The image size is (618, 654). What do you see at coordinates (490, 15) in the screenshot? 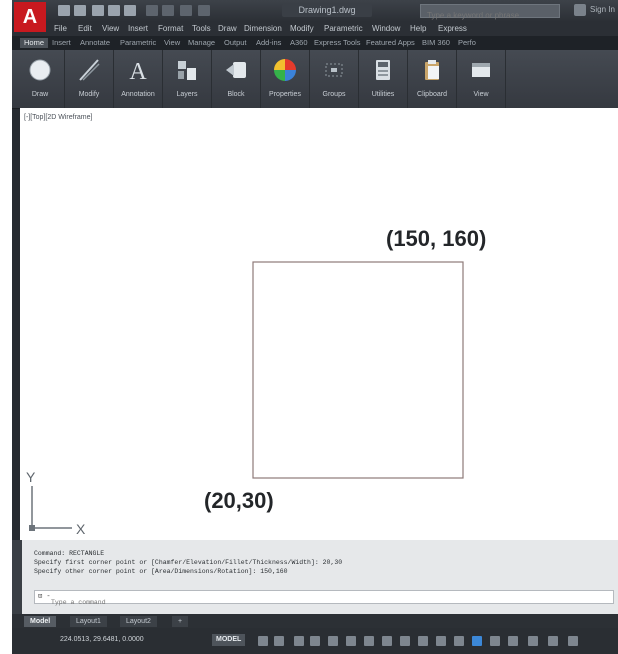
I see `search-input` at bounding box center [490, 15].